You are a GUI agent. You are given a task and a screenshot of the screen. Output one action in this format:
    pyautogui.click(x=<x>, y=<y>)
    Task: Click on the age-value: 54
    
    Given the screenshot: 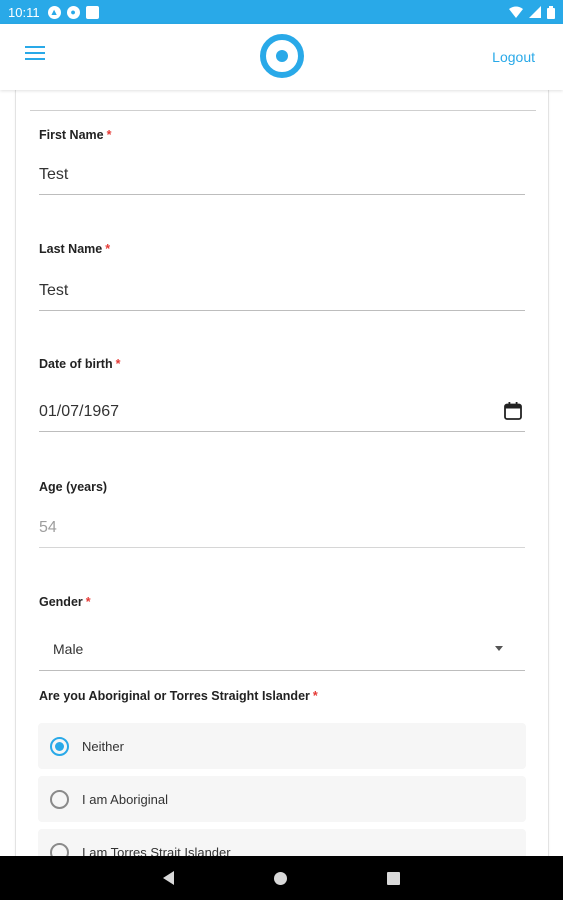 What is the action you would take?
    pyautogui.click(x=48, y=527)
    